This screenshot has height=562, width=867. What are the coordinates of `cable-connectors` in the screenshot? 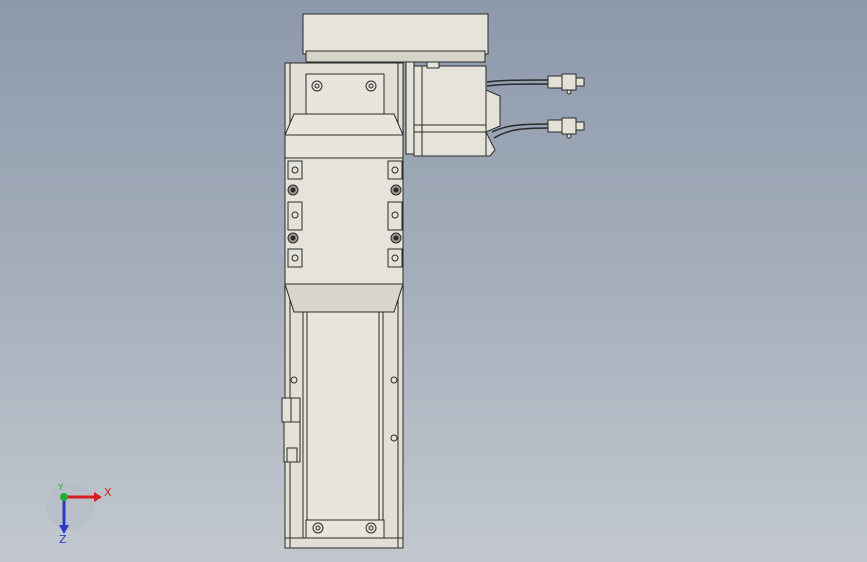 It's located at (566, 106).